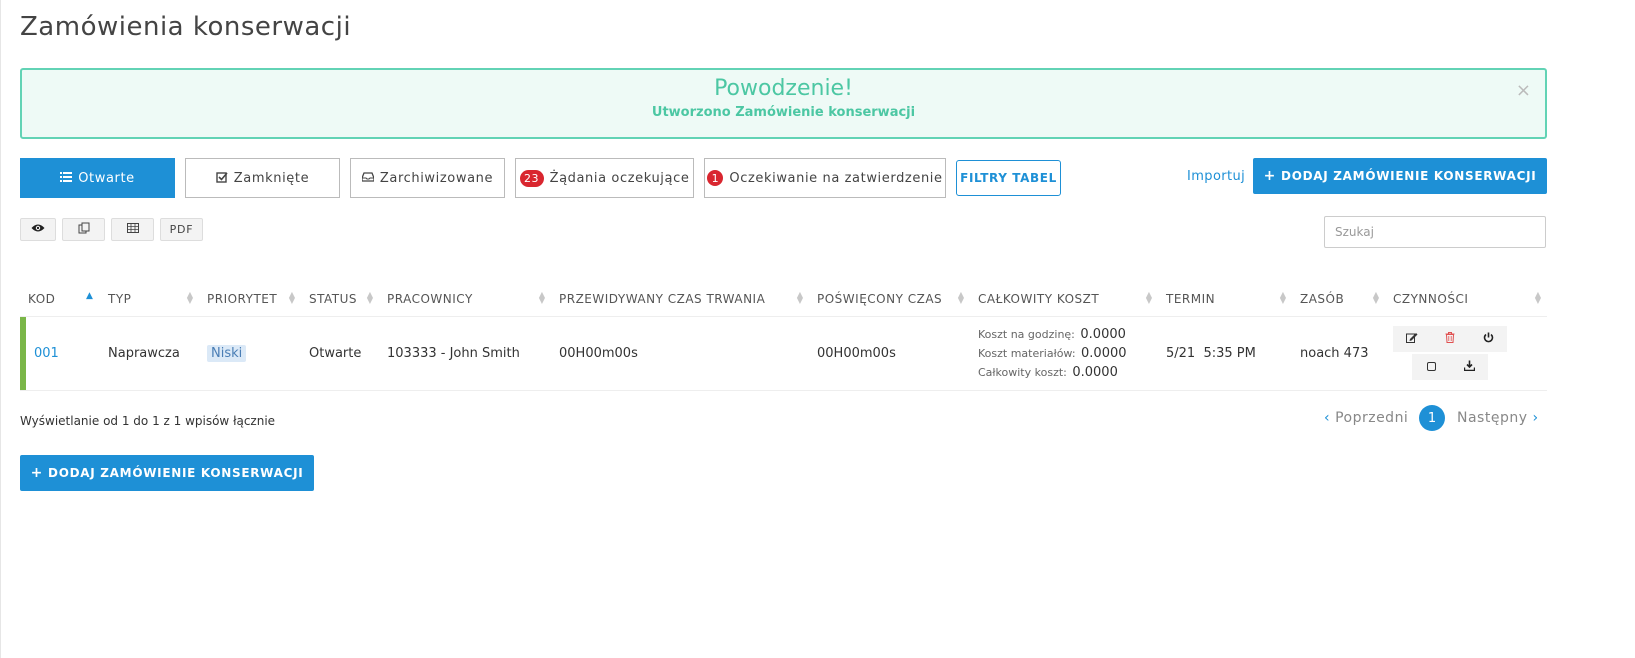  Describe the element at coordinates (0, 329) in the screenshot. I see `page-left-border` at that location.